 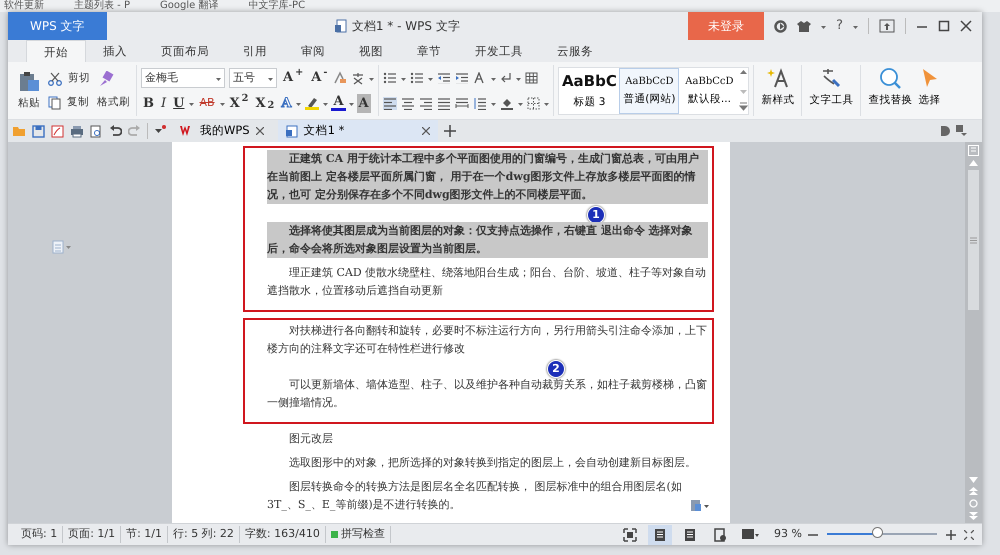 What do you see at coordinates (778, 90) in the screenshot?
I see `new-style-button: 新样式` at bounding box center [778, 90].